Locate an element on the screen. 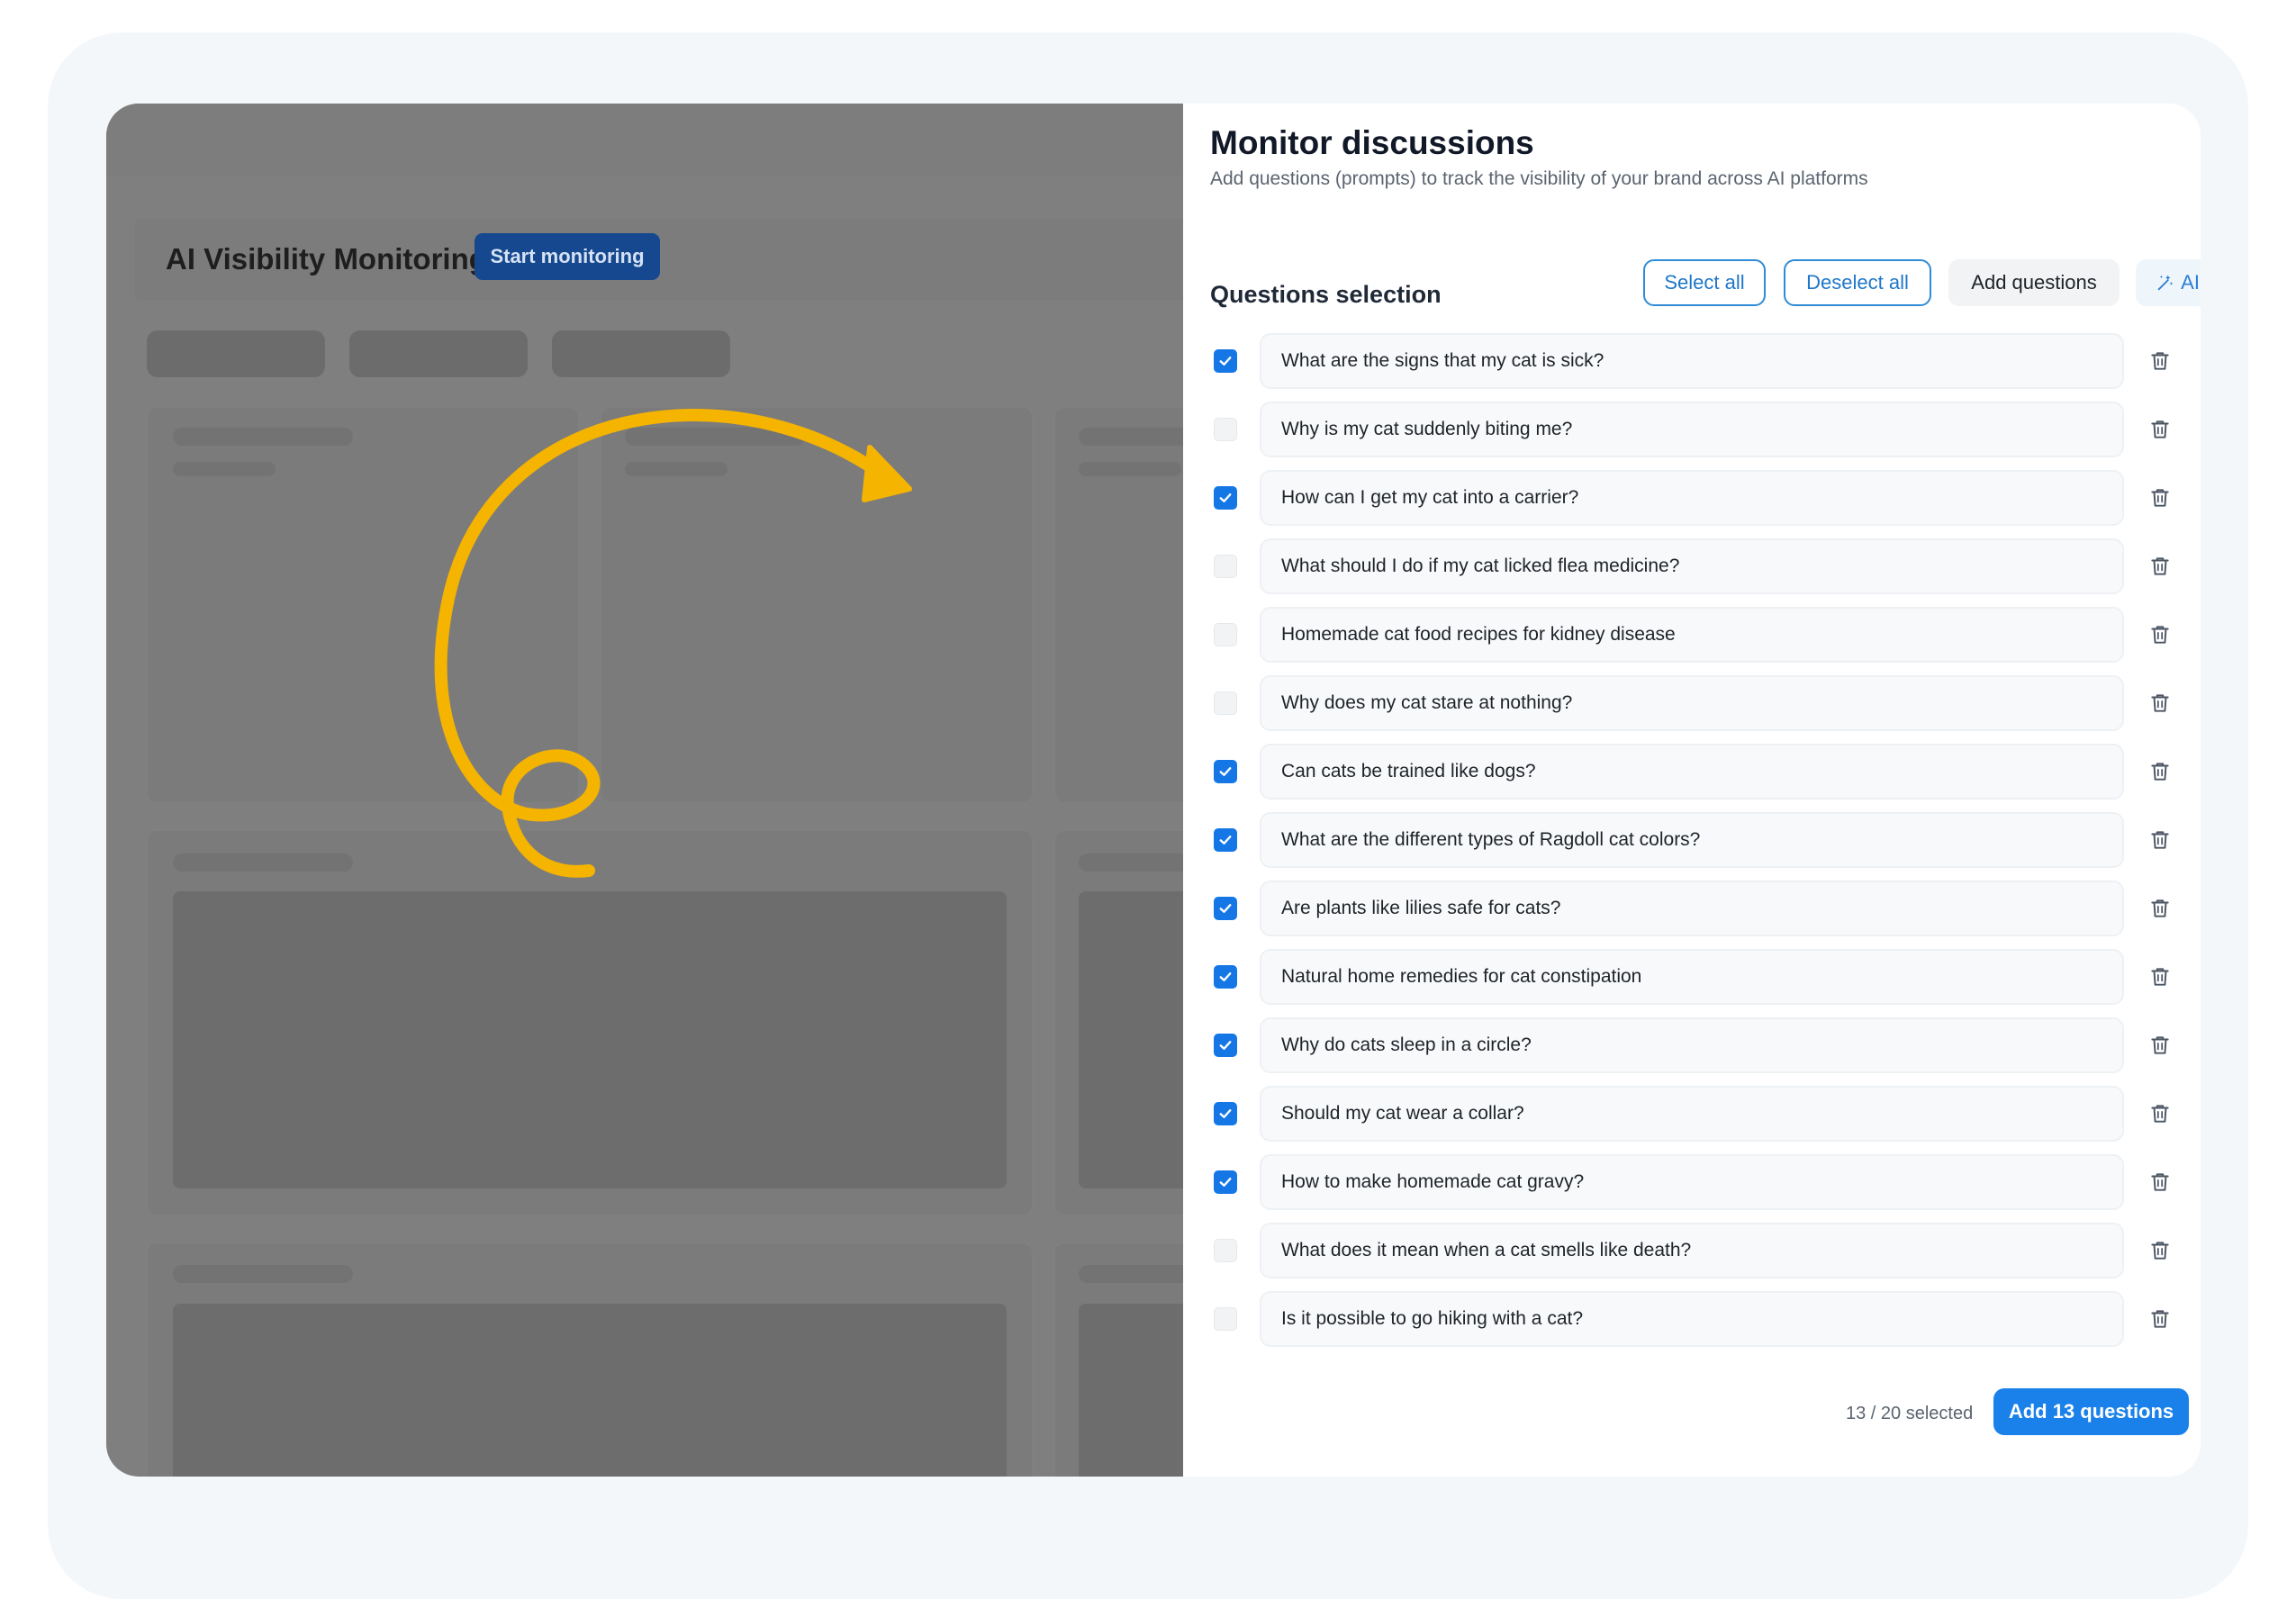  question-text: Why does my cat stare at nothing? is located at coordinates (1692, 703).